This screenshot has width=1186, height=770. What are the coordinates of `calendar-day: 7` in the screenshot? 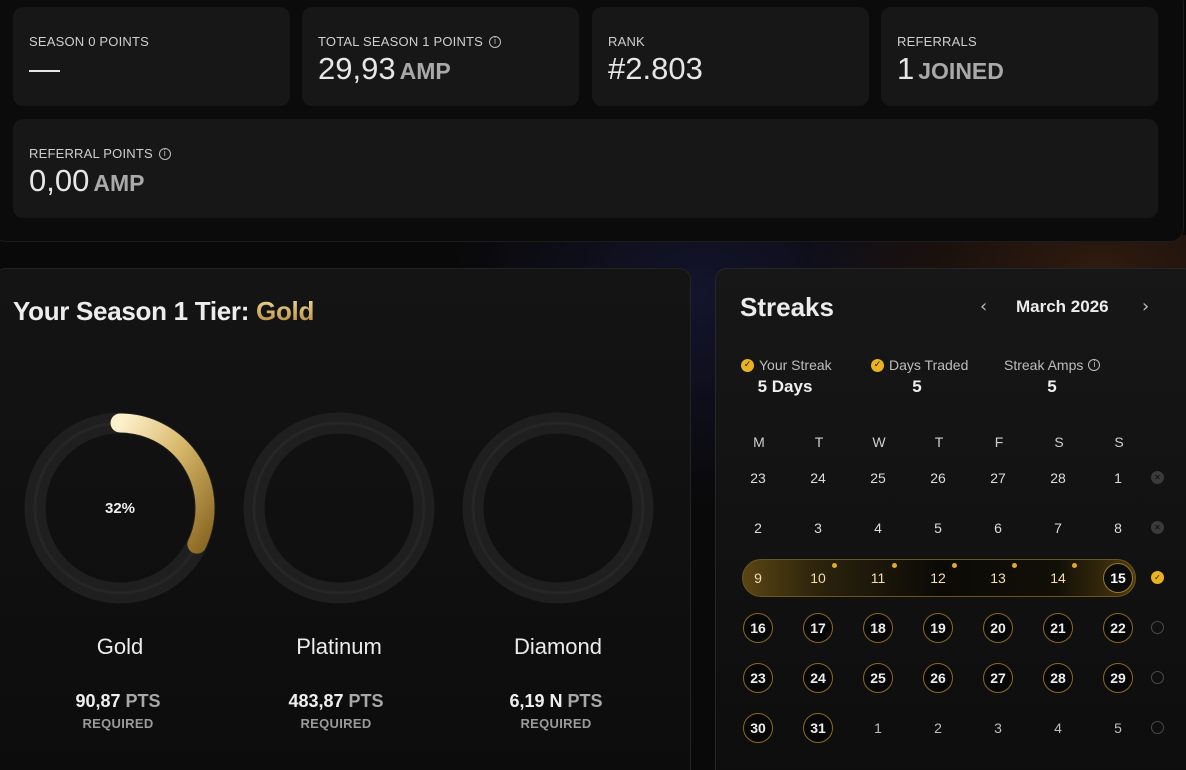 It's located at (1058, 528).